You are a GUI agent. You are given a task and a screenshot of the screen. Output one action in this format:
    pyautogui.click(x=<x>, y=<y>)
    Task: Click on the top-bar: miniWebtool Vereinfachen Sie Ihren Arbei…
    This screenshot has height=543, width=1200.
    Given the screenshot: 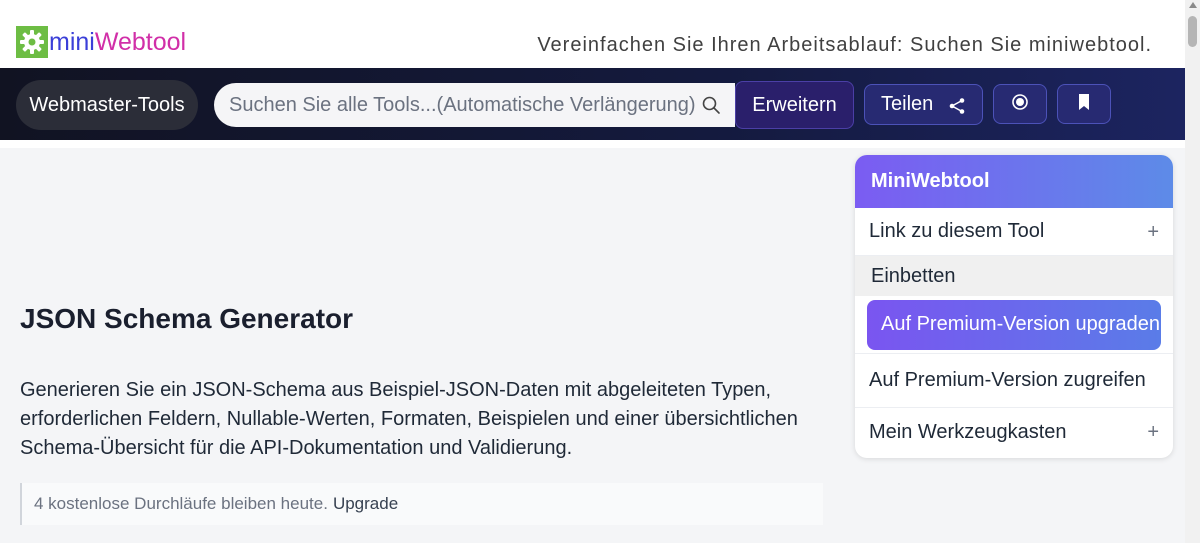 What is the action you would take?
    pyautogui.click(x=592, y=34)
    